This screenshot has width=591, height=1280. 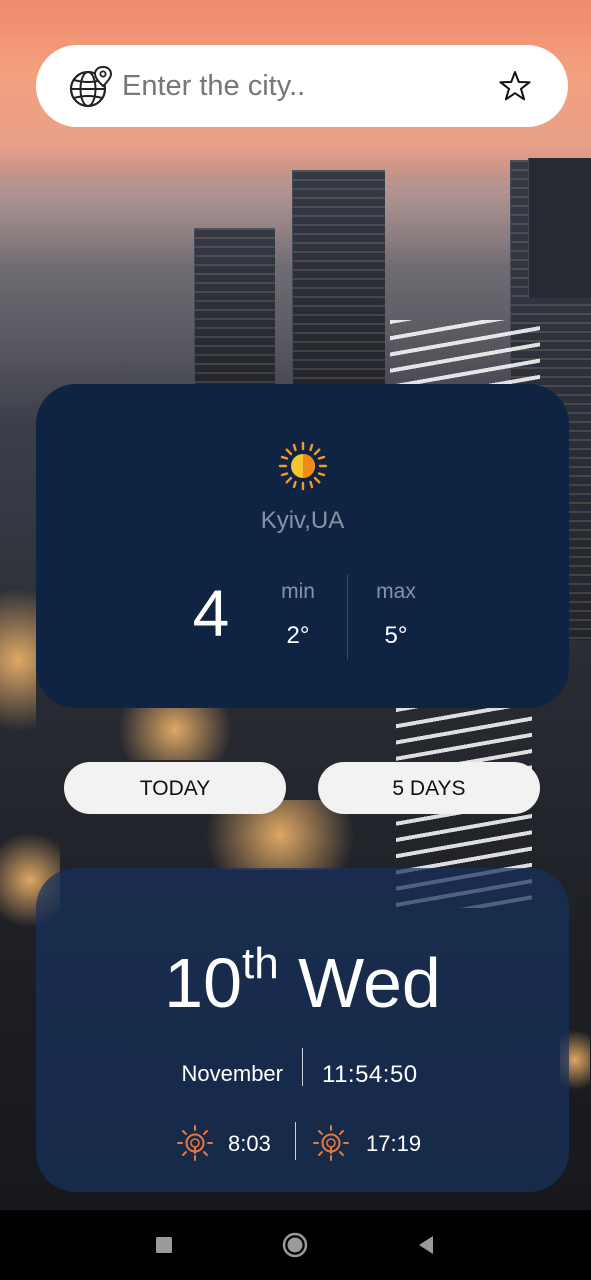 I want to click on home-icon, so click(x=295, y=1245).